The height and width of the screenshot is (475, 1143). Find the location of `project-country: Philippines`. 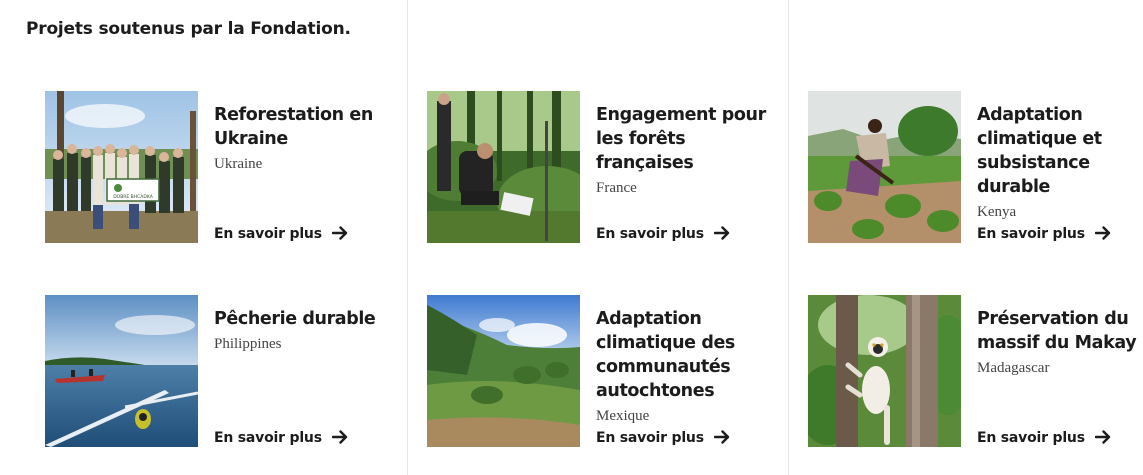

project-country: Philippines is located at coordinates (248, 344).